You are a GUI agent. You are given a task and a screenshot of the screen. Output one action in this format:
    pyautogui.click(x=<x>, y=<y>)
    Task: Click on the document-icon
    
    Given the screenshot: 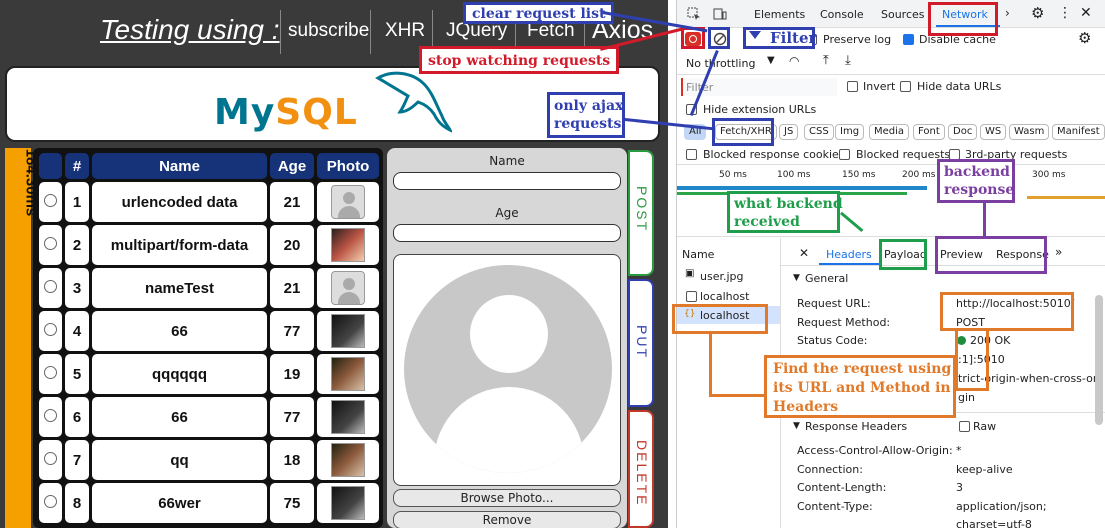 What is the action you would take?
    pyautogui.click(x=691, y=296)
    